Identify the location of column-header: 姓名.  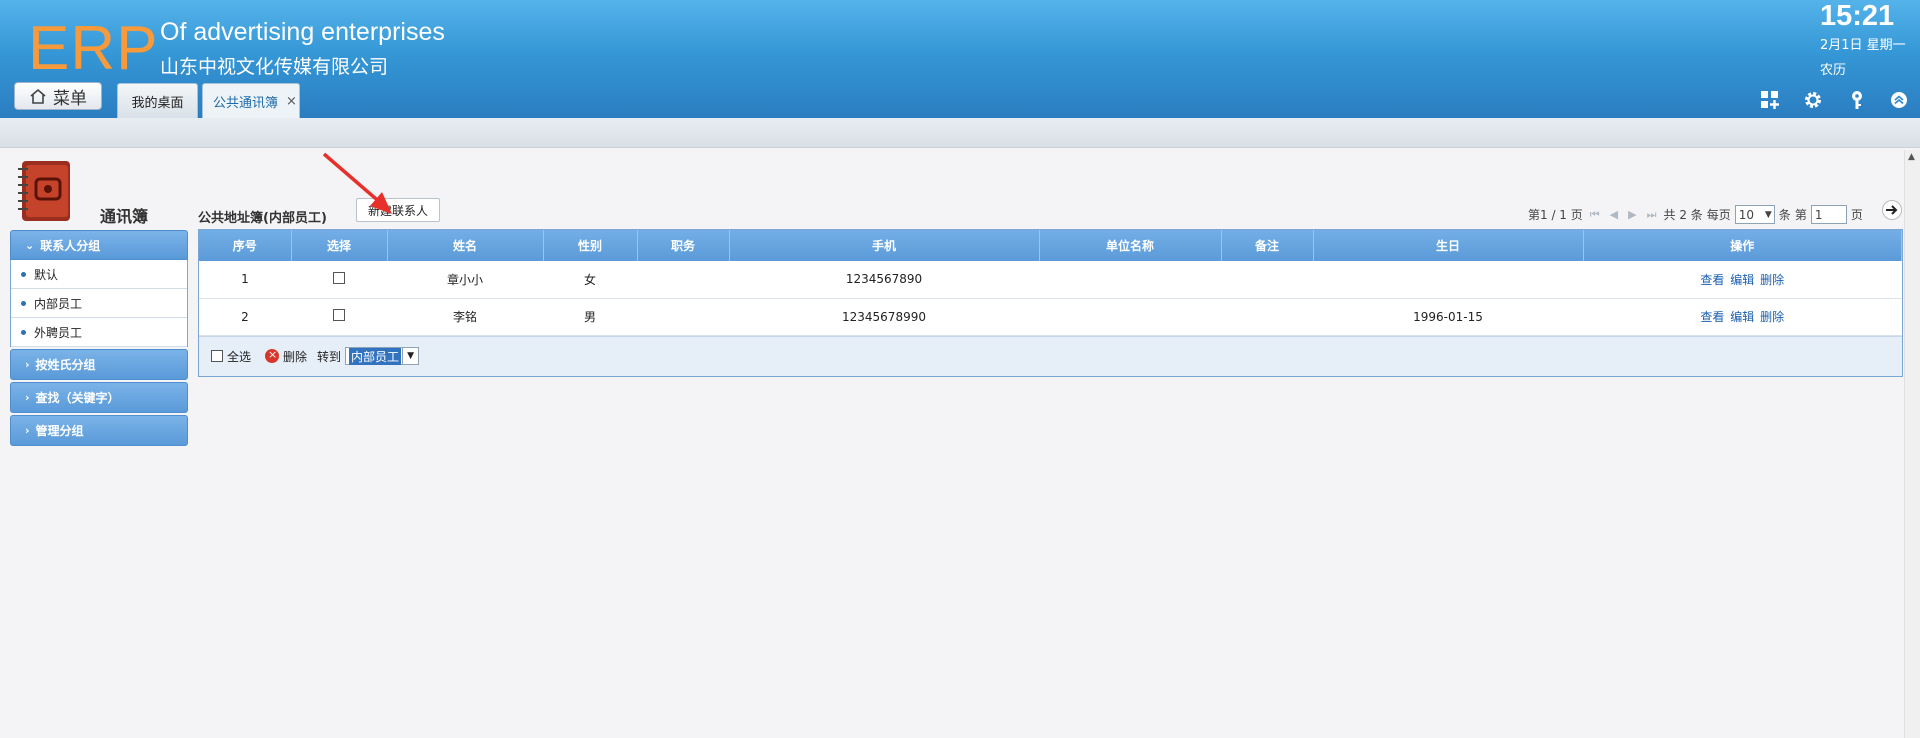
(465, 245).